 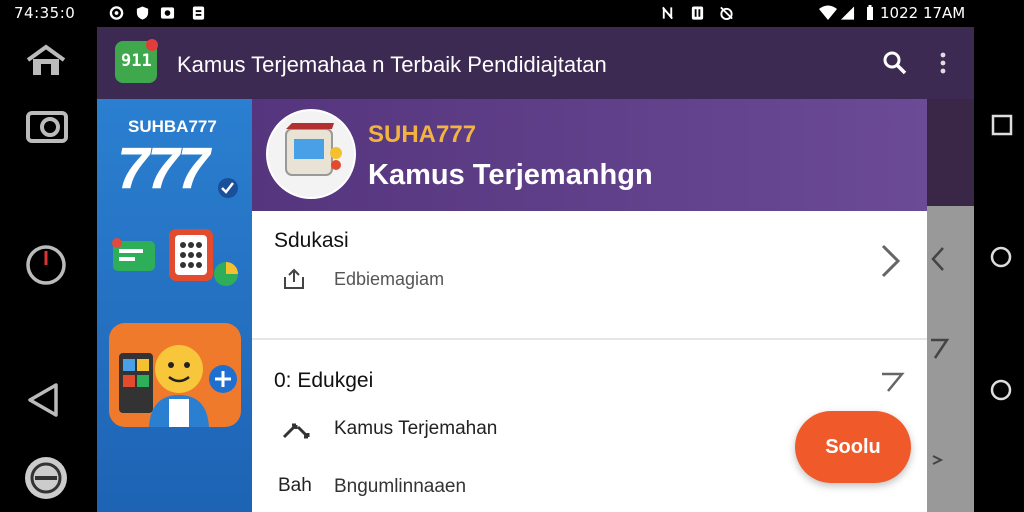 What do you see at coordinates (589, 261) in the screenshot?
I see `list-item: Sdukasi Edbiemagiam` at bounding box center [589, 261].